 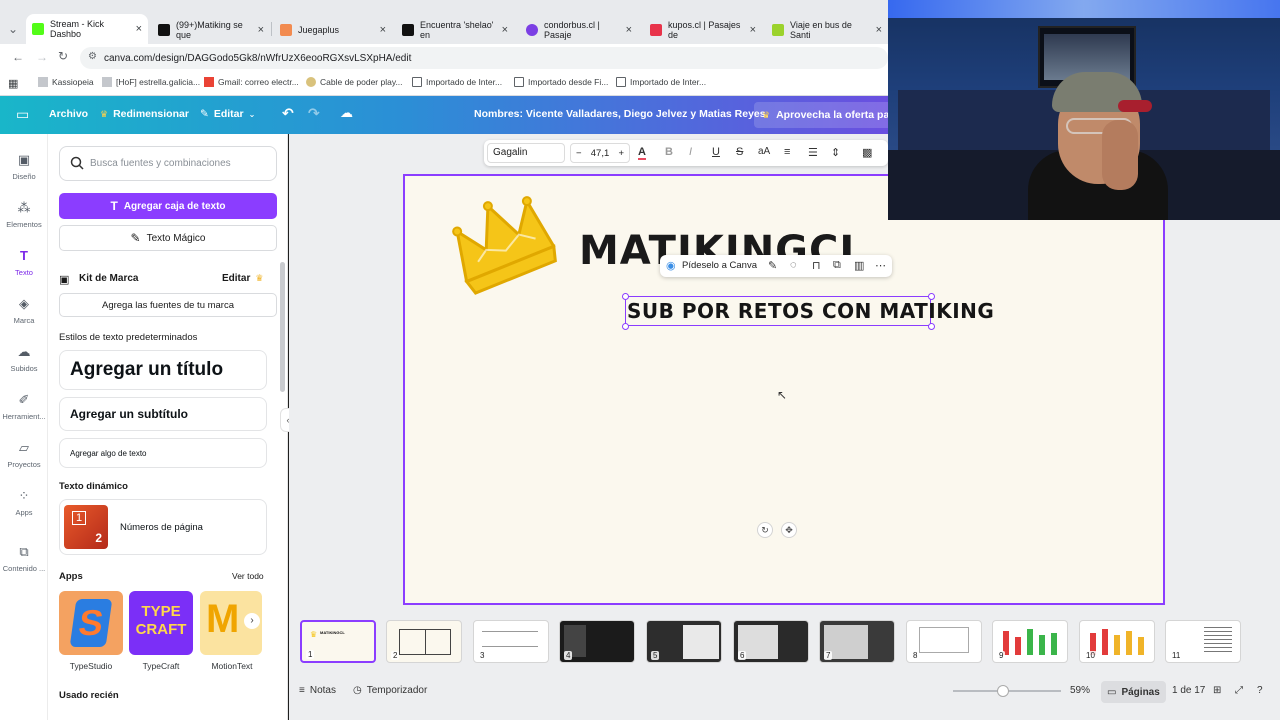 I want to click on app-typestudio: S, so click(x=91, y=623).